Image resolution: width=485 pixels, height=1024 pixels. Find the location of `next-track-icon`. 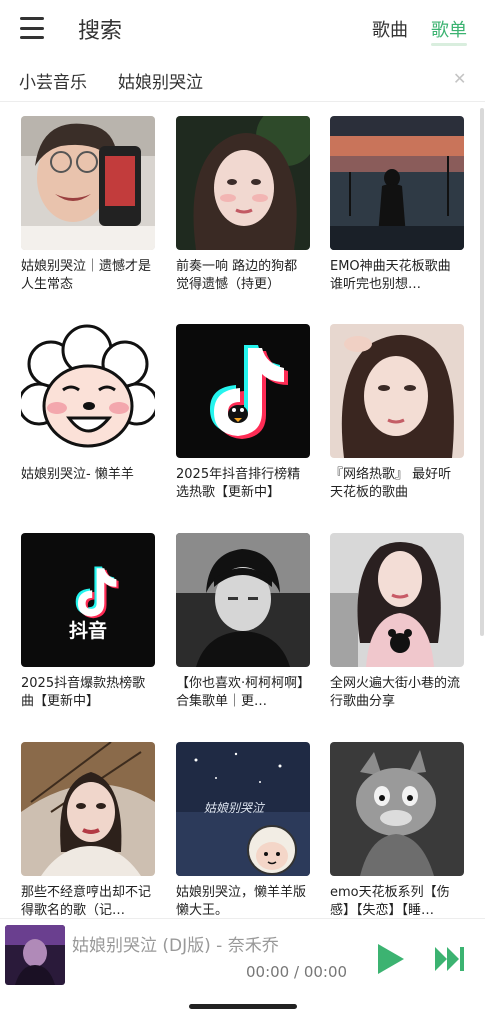

next-track-icon is located at coordinates (450, 959).